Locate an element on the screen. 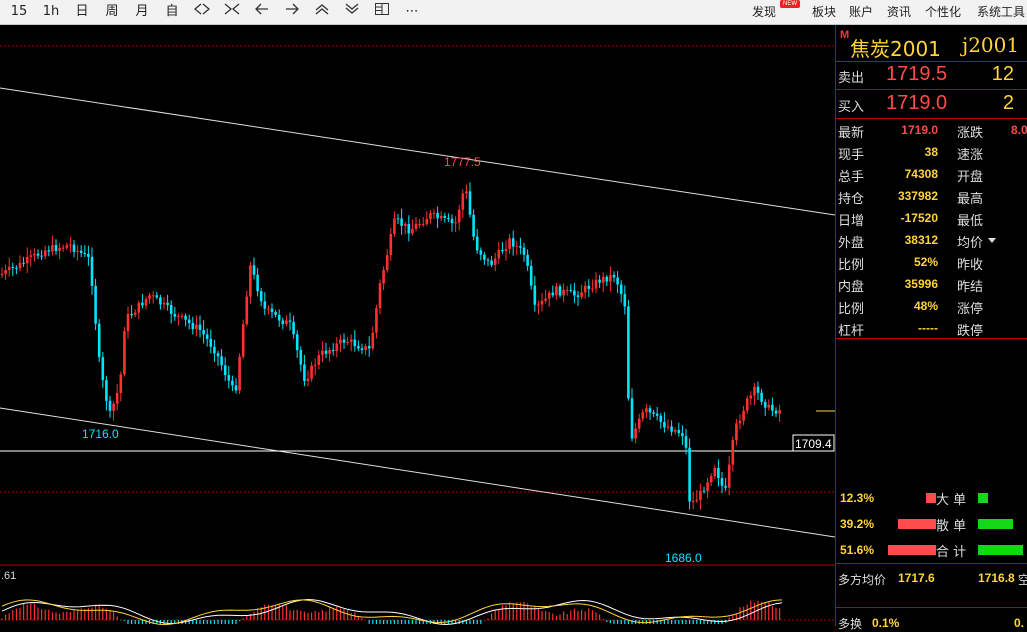 The width and height of the screenshot is (1027, 632). zoom-out-icon is located at coordinates (232, 12).